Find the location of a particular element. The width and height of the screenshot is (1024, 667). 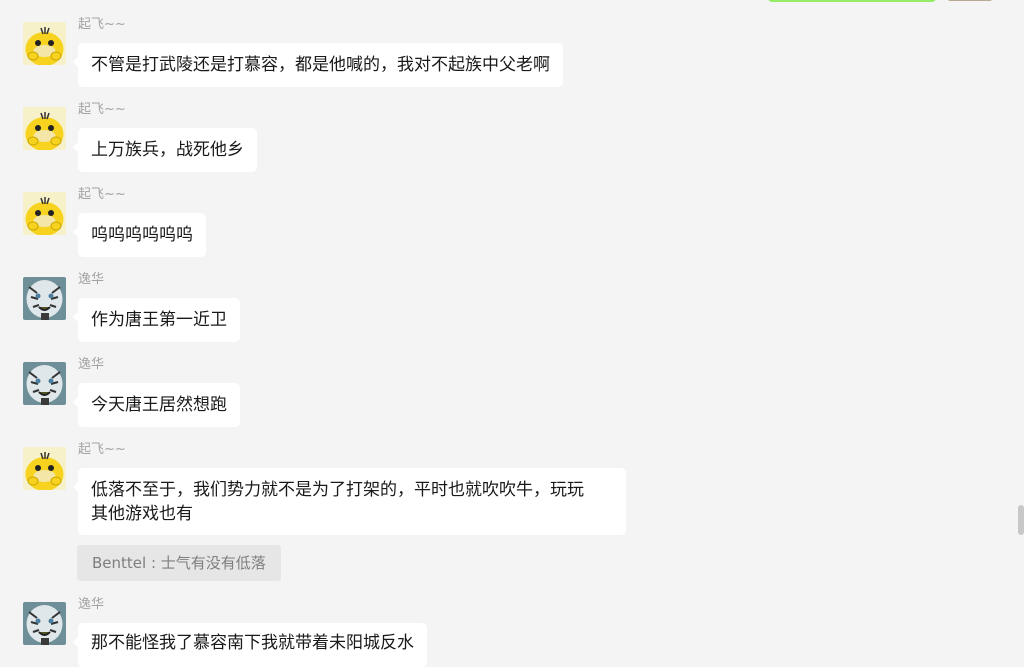

message-bubble: 低落不至于，我们势力就不是为了打架的，平时也就吹吹牛，玩玩 其他游戏也有 is located at coordinates (349, 501).